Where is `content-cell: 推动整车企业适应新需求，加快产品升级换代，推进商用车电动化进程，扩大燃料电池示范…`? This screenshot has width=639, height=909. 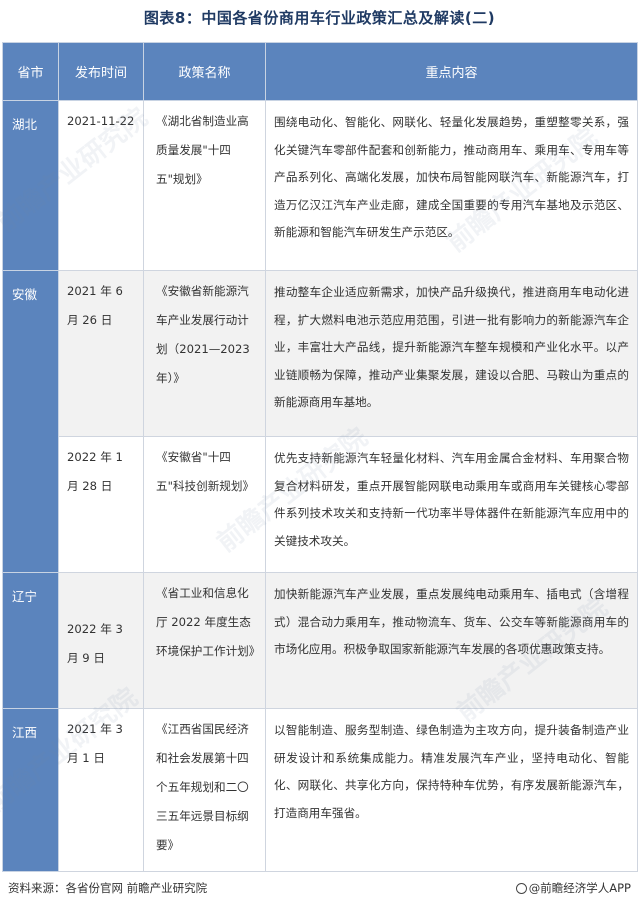
content-cell: 推动整车企业适应新需求，加快产品升级换代，推进商用车电动化进程，扩大燃料电池示范… is located at coordinates (451, 353).